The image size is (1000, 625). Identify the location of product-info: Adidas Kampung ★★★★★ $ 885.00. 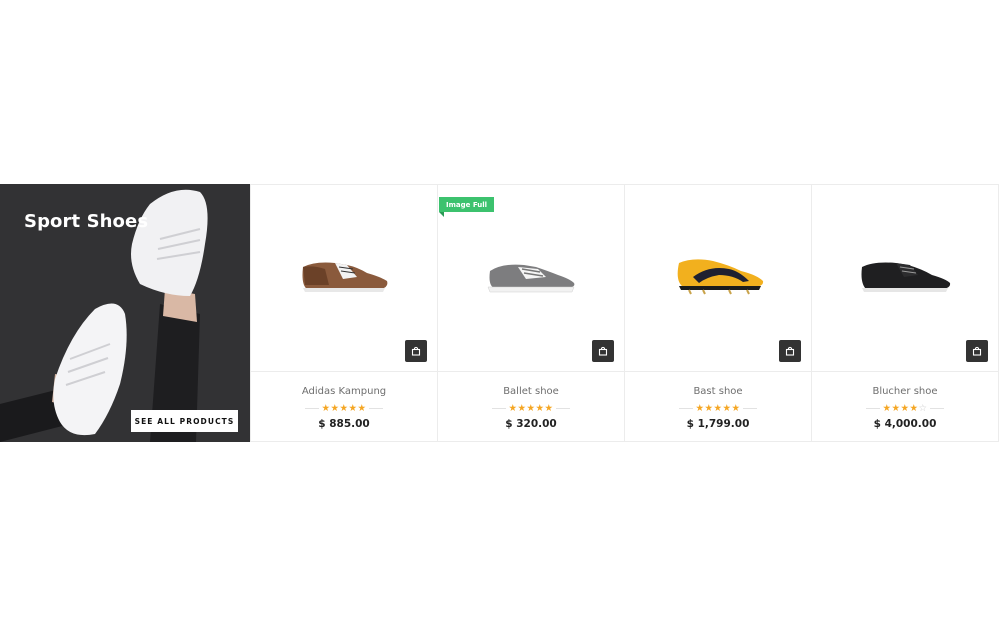
(344, 408).